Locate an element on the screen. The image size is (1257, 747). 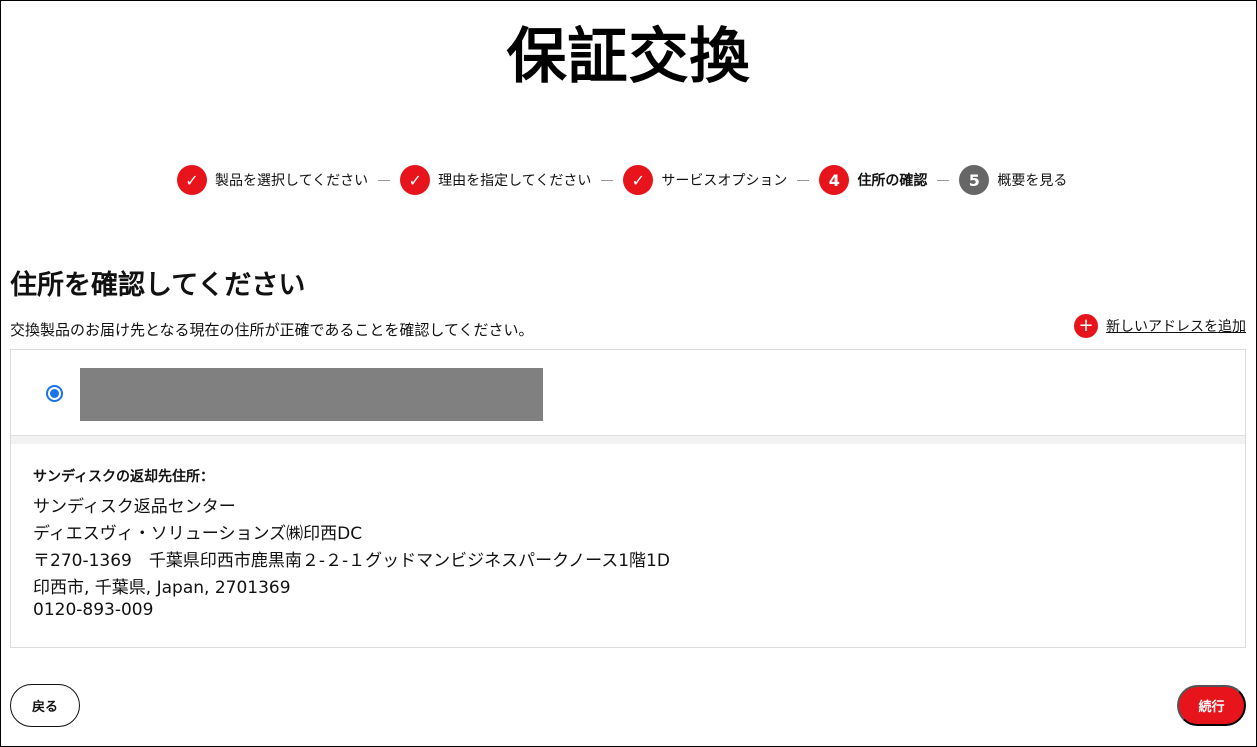
address-option-card is located at coordinates (628, 392).